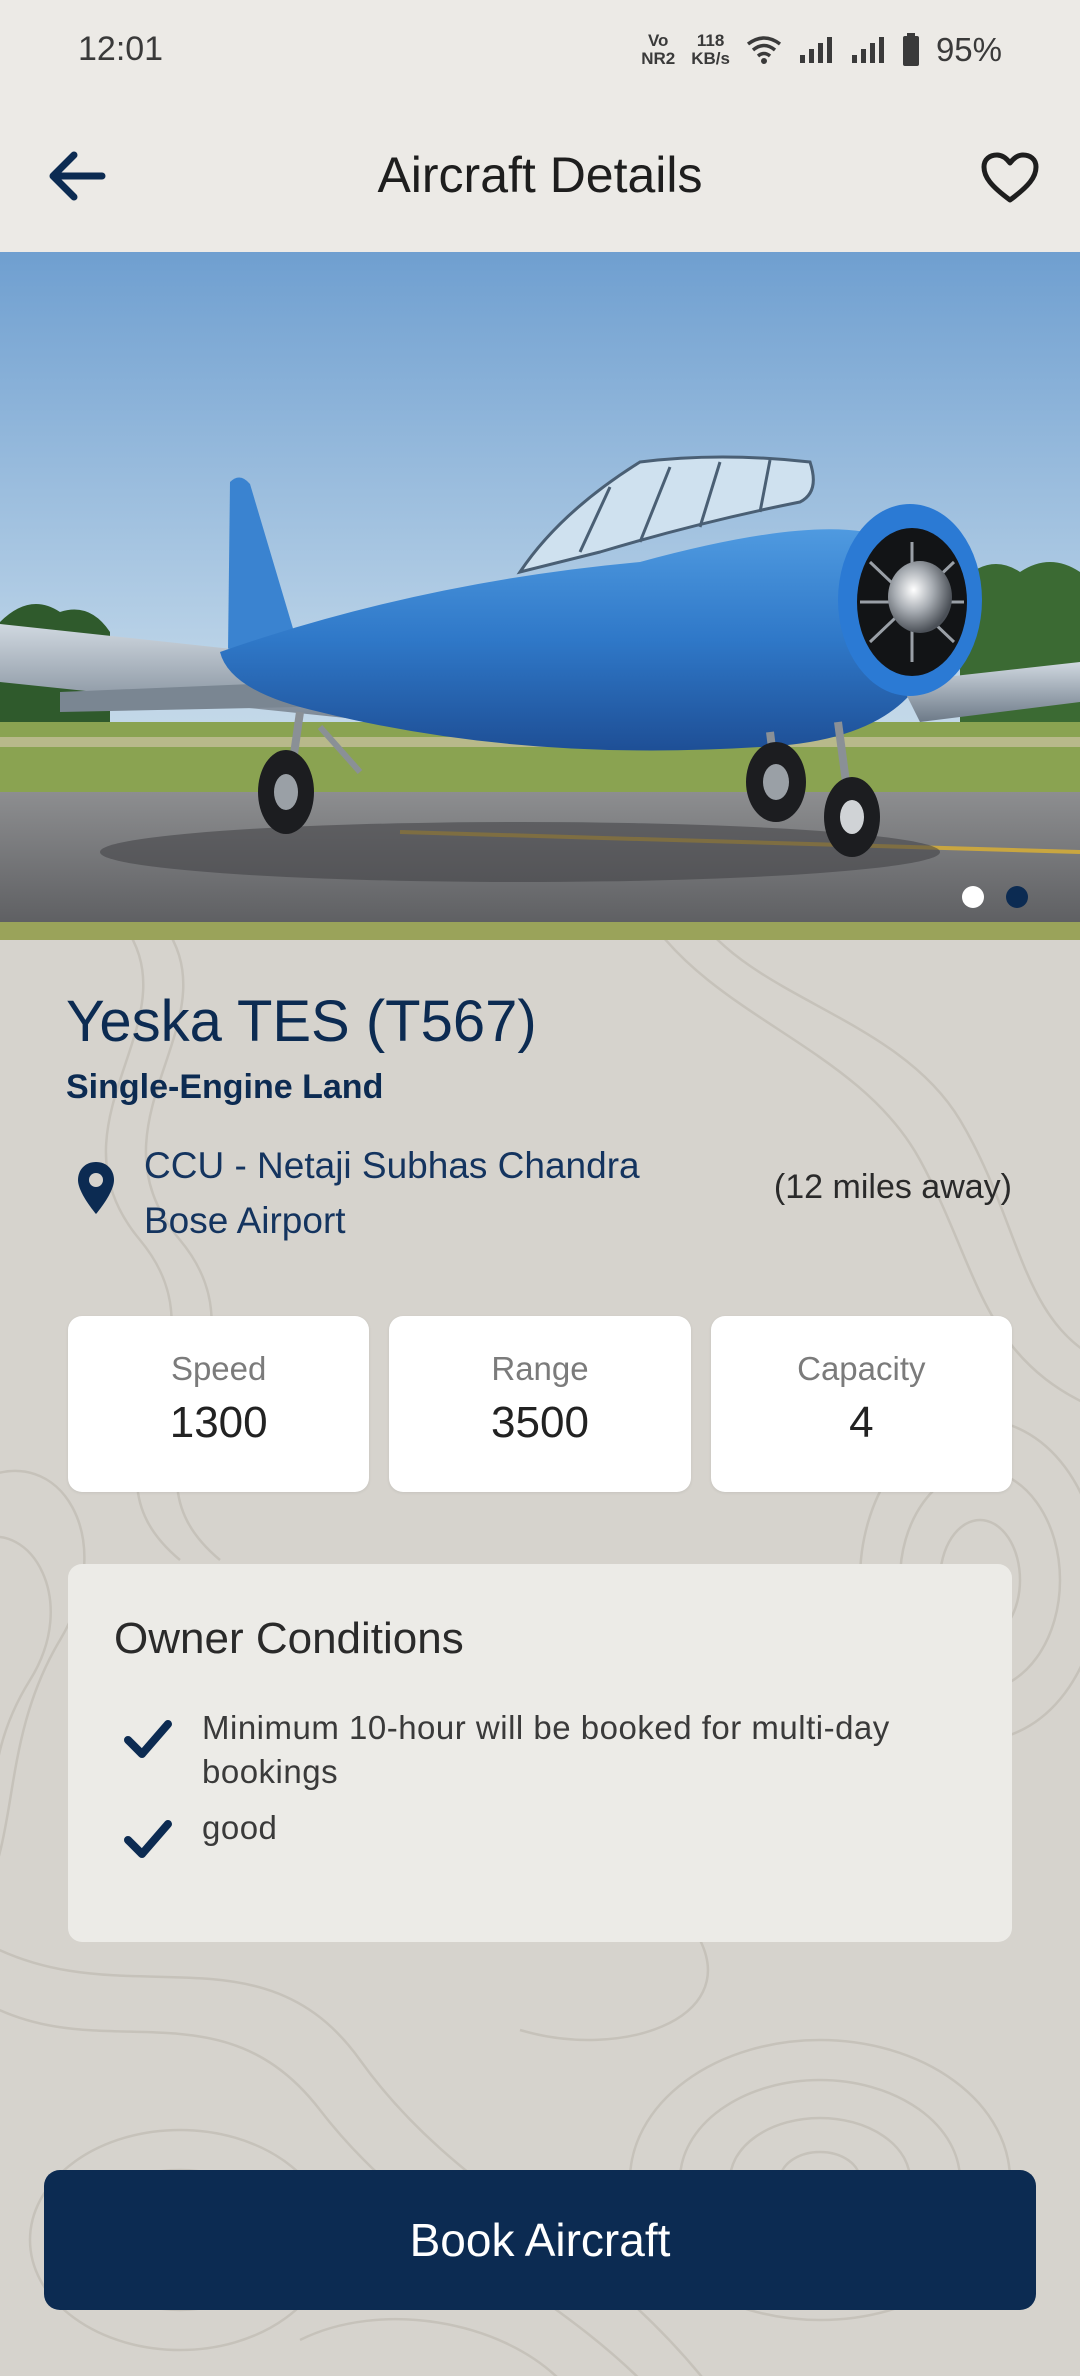 This screenshot has width=1080, height=2376. I want to click on network-speed: 118 KB/s, so click(710, 50).